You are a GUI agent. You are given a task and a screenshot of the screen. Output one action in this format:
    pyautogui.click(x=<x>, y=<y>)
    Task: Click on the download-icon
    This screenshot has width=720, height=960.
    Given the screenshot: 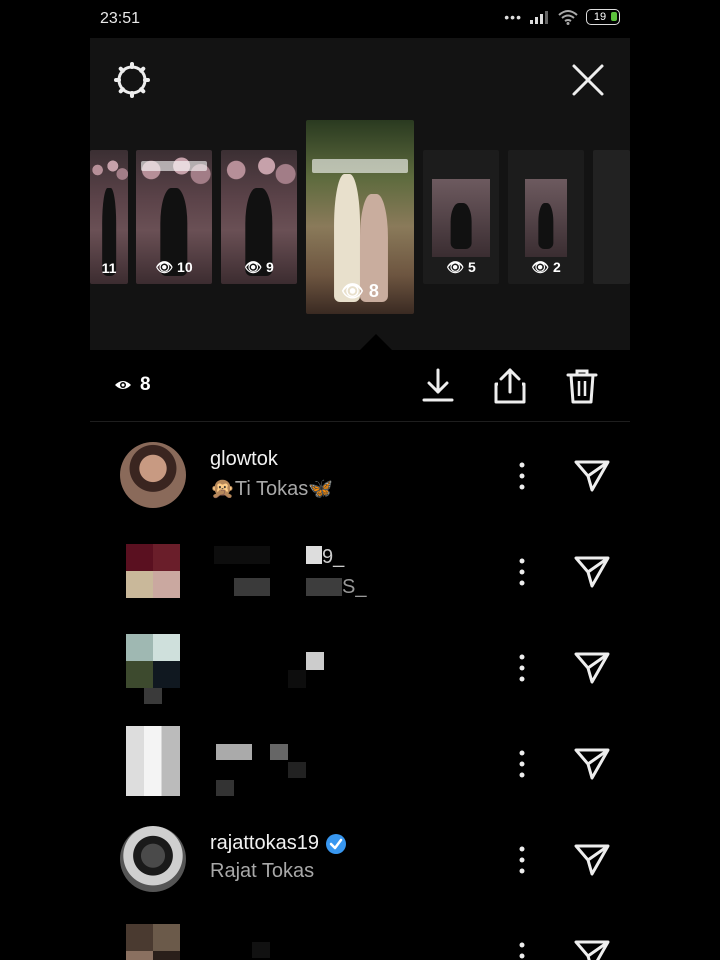 What is the action you would take?
    pyautogui.click(x=438, y=385)
    